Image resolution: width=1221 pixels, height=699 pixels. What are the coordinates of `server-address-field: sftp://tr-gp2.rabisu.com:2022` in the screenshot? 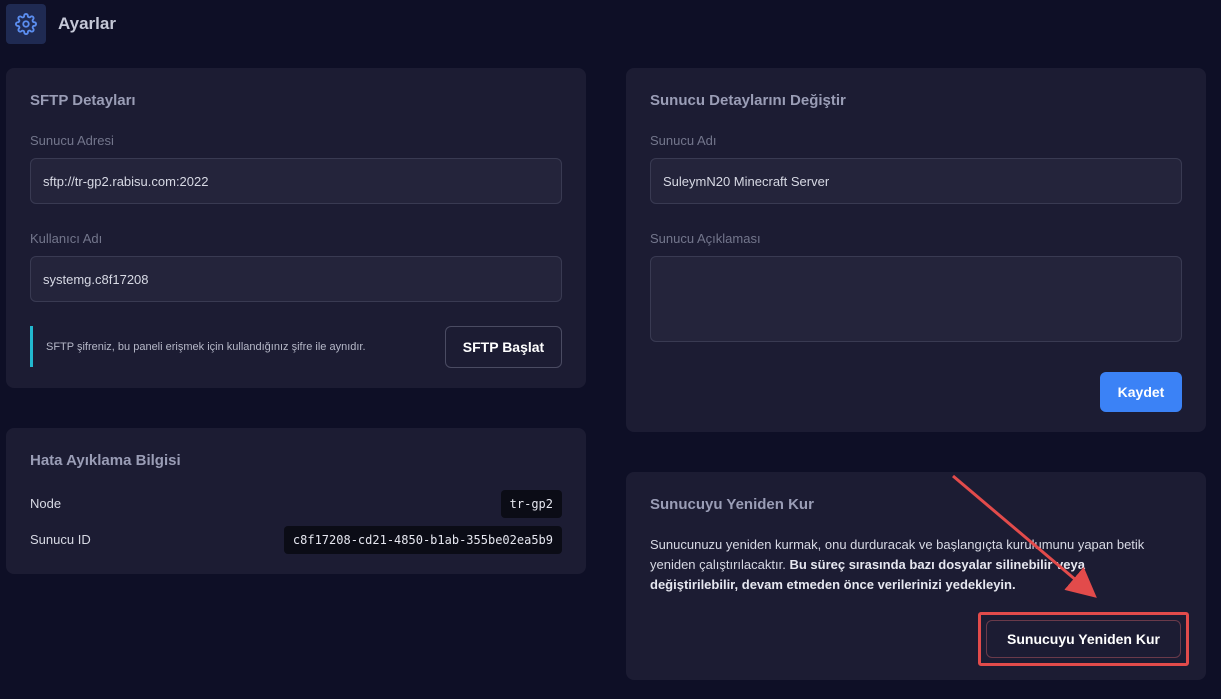 It's located at (296, 181).